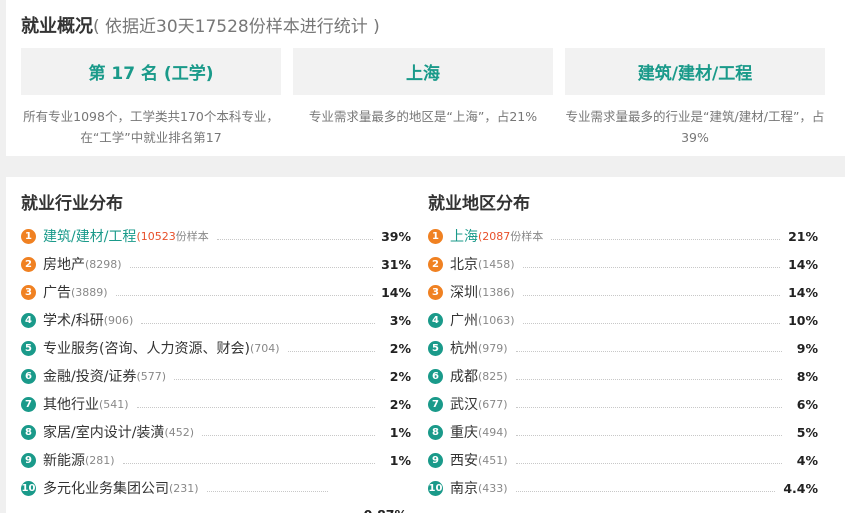  What do you see at coordinates (464, 320) in the screenshot?
I see `item-label-link: 广州` at bounding box center [464, 320].